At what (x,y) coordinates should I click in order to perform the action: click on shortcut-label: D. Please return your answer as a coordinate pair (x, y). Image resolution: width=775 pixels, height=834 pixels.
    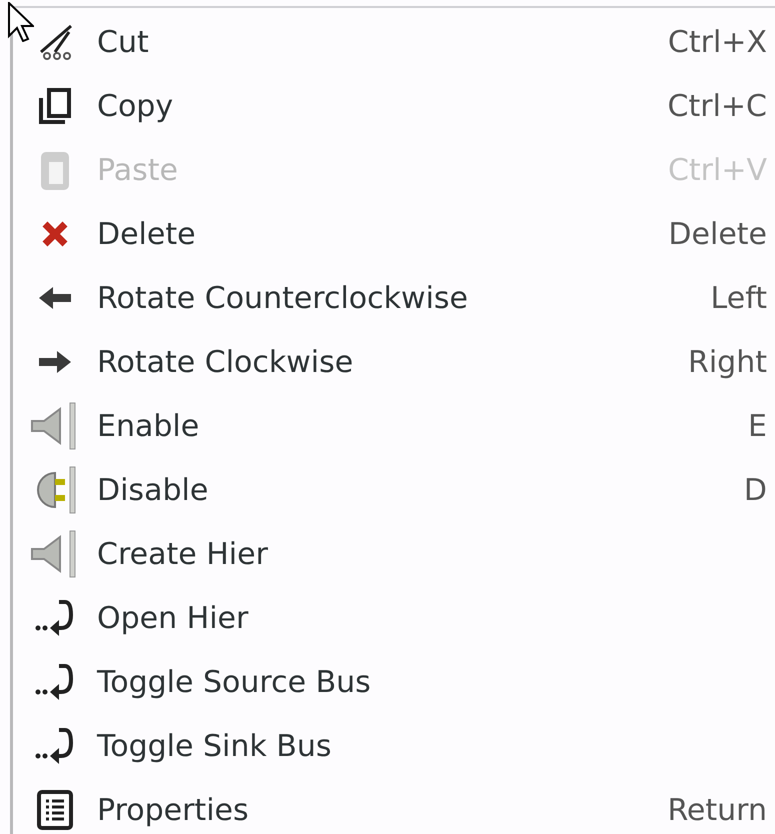
    Looking at the image, I should click on (755, 490).